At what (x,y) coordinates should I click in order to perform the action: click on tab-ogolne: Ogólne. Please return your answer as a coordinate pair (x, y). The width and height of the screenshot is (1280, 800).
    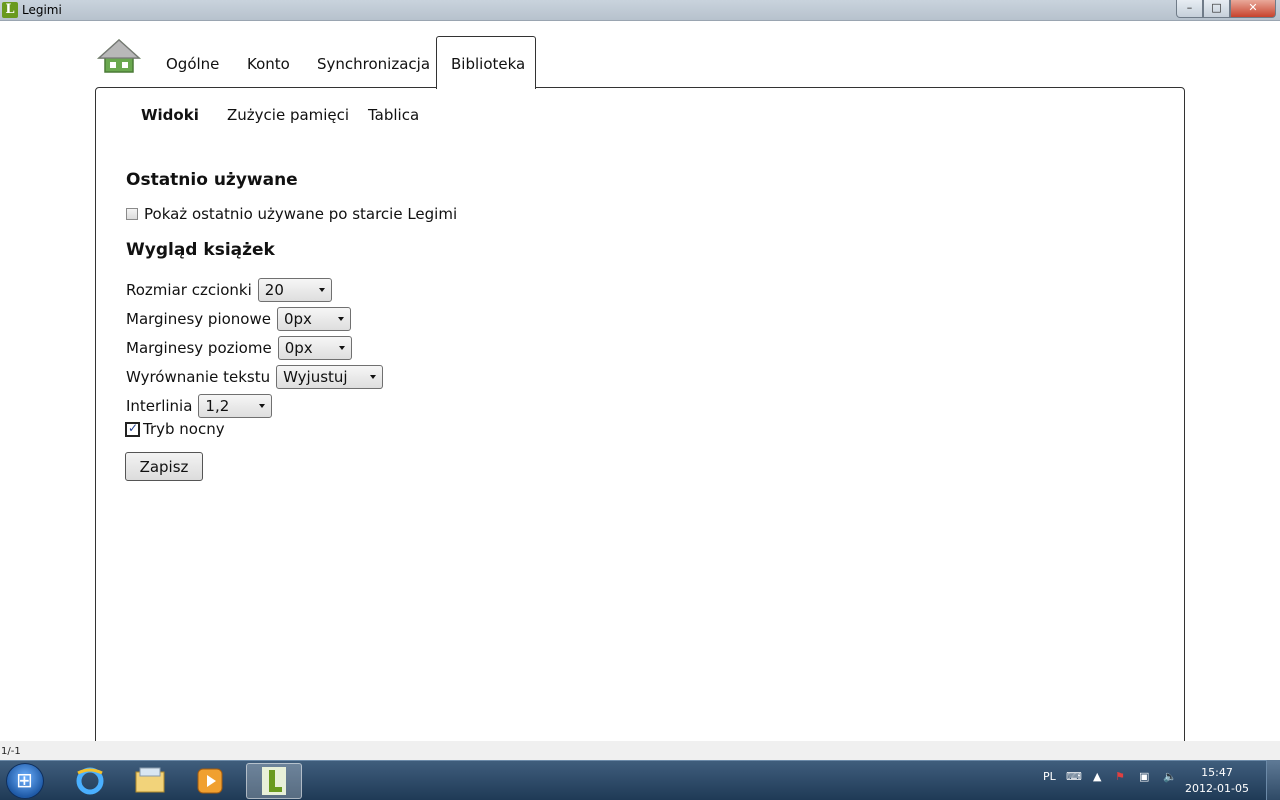
    Looking at the image, I should click on (192, 64).